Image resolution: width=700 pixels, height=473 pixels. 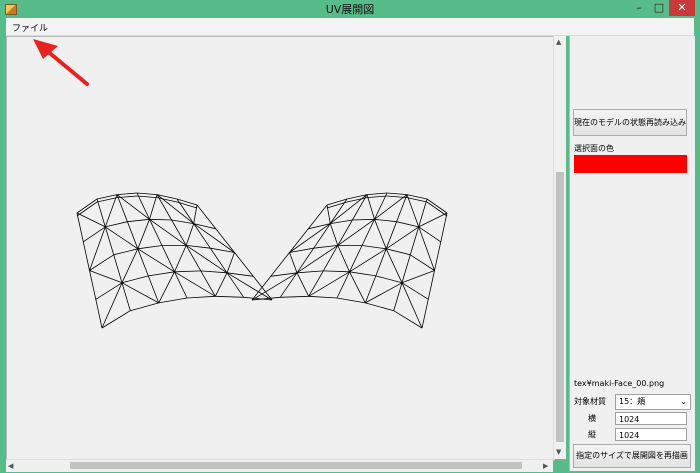 What do you see at coordinates (630, 122) in the screenshot?
I see `reload-model-button: 現在のモデルの状態再読み込み` at bounding box center [630, 122].